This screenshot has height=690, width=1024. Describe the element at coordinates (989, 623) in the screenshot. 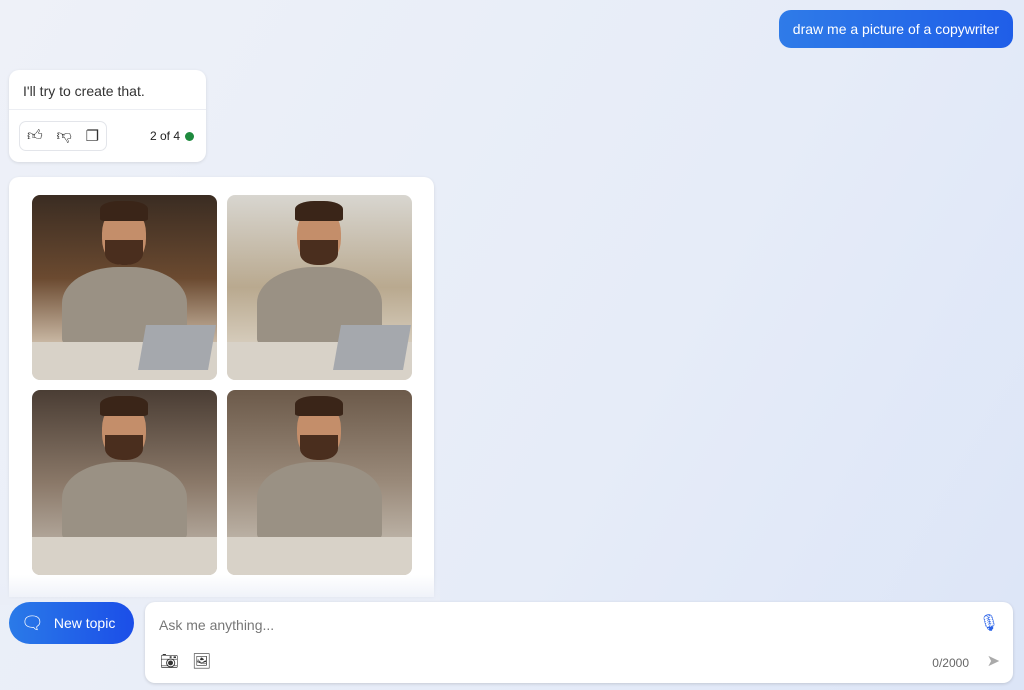

I see `microphone-icon: 🎙︎` at that location.